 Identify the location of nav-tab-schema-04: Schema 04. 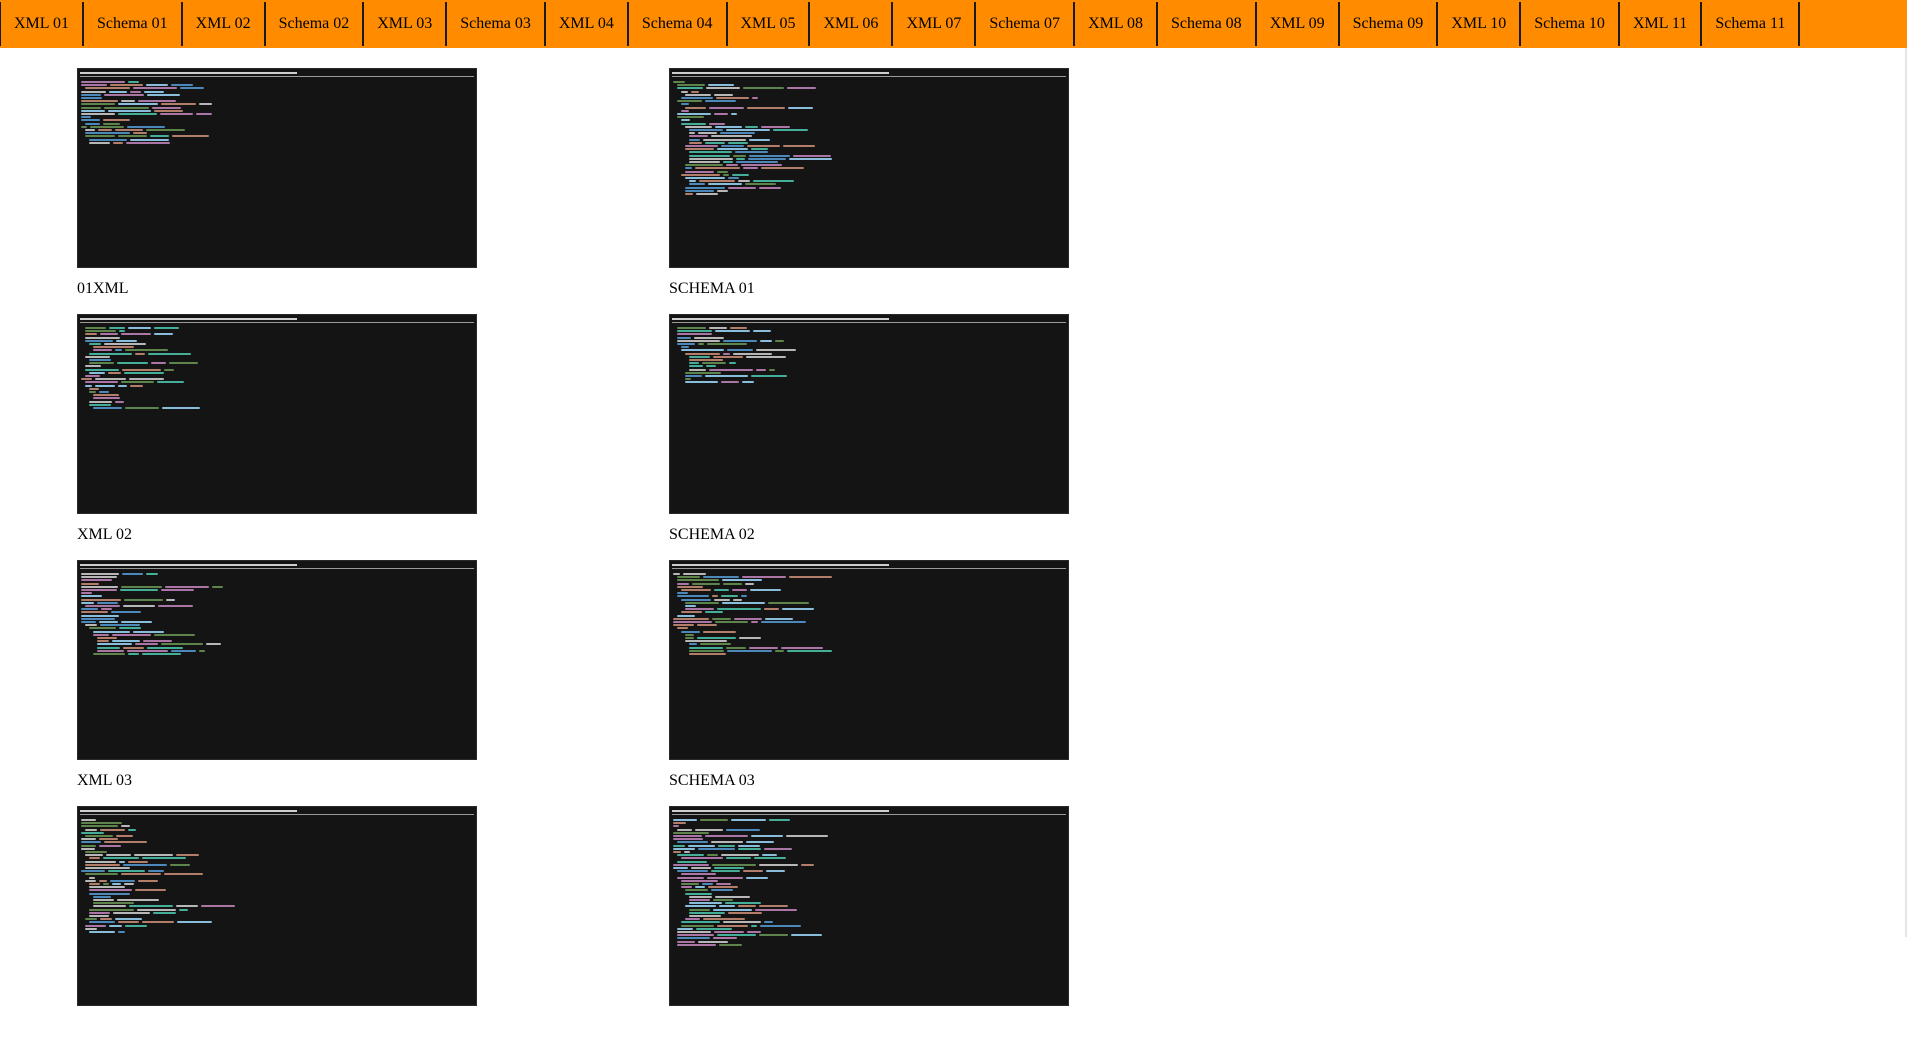
(678, 24).